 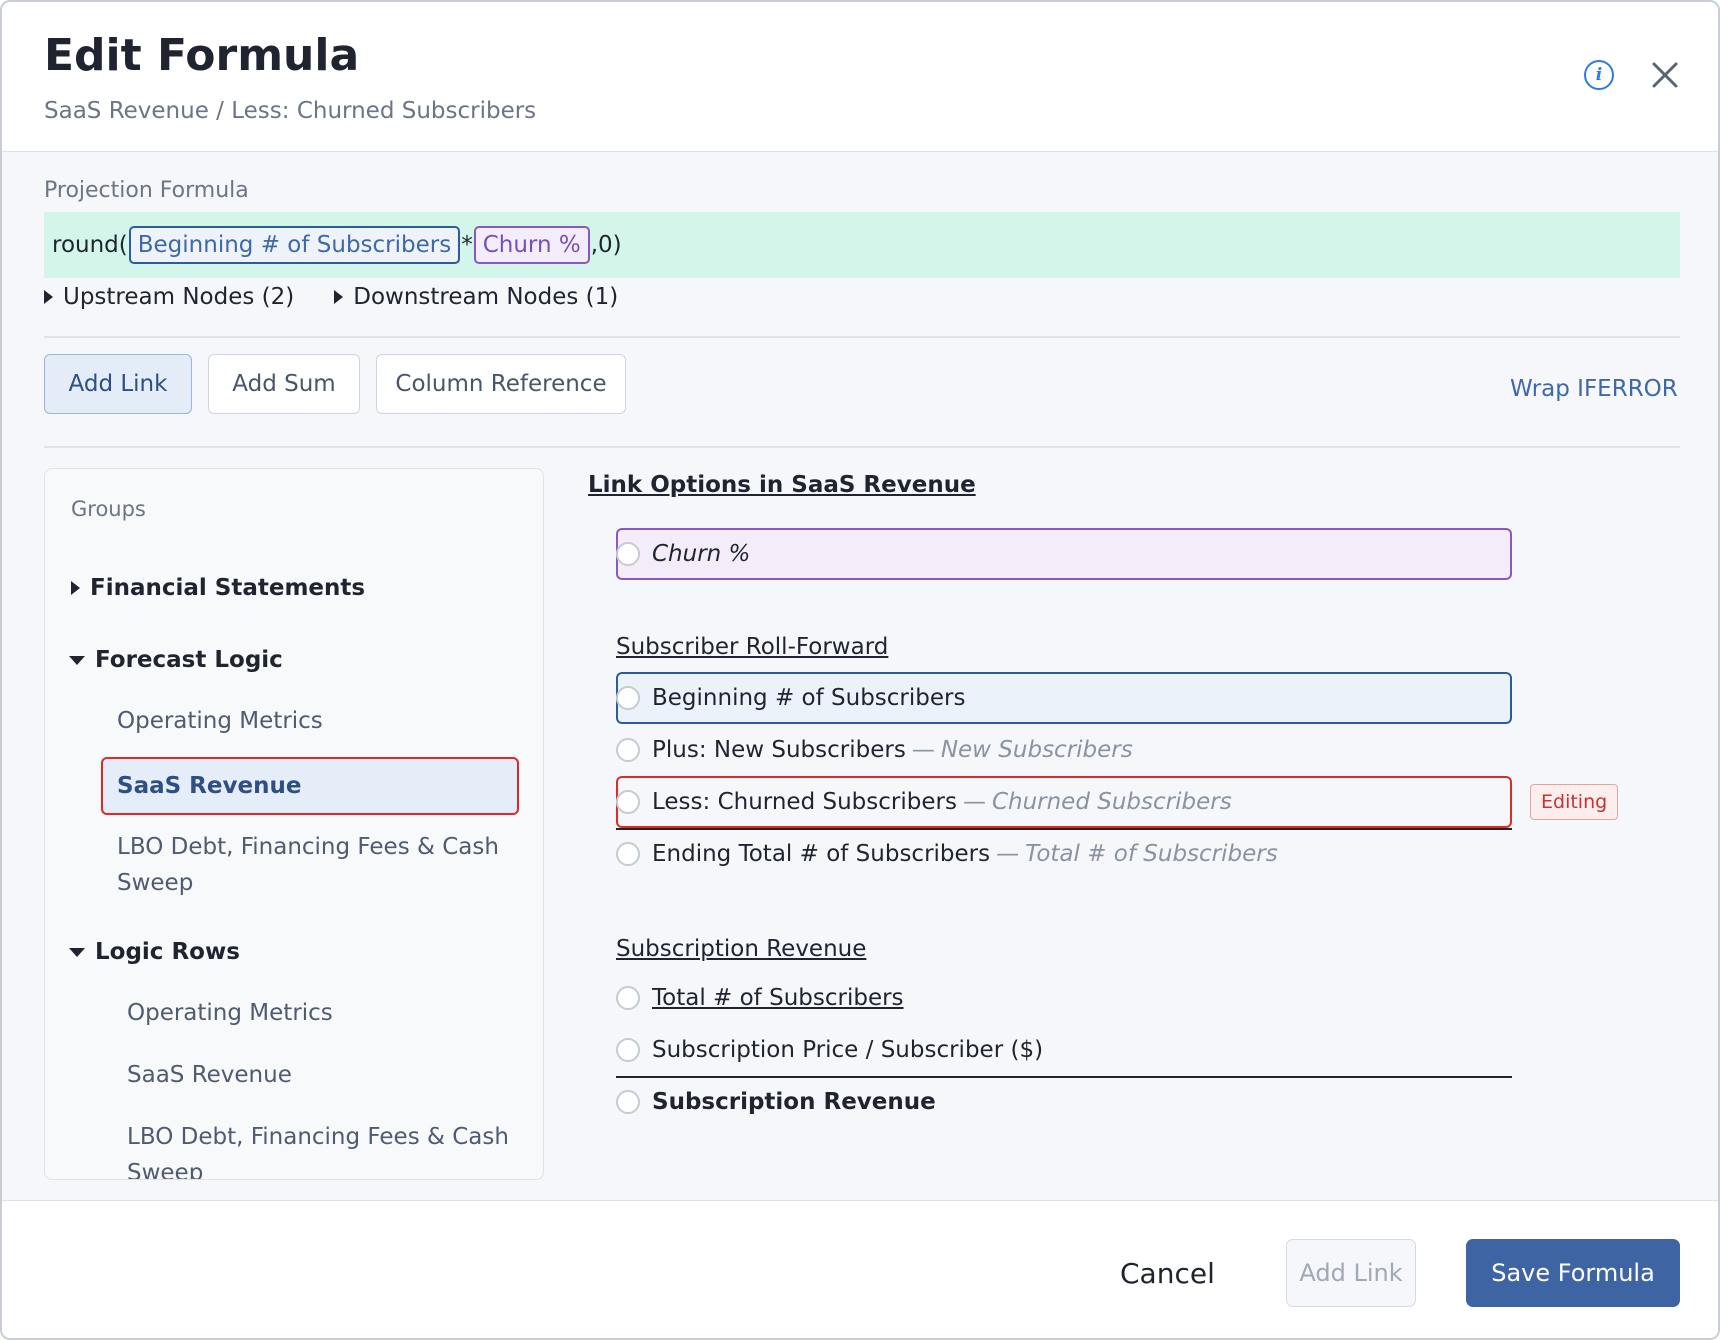 What do you see at coordinates (317, 865) in the screenshot?
I see `group-item-lbo-debt: LBO Debt, Financing Fees & Cash Sweep` at bounding box center [317, 865].